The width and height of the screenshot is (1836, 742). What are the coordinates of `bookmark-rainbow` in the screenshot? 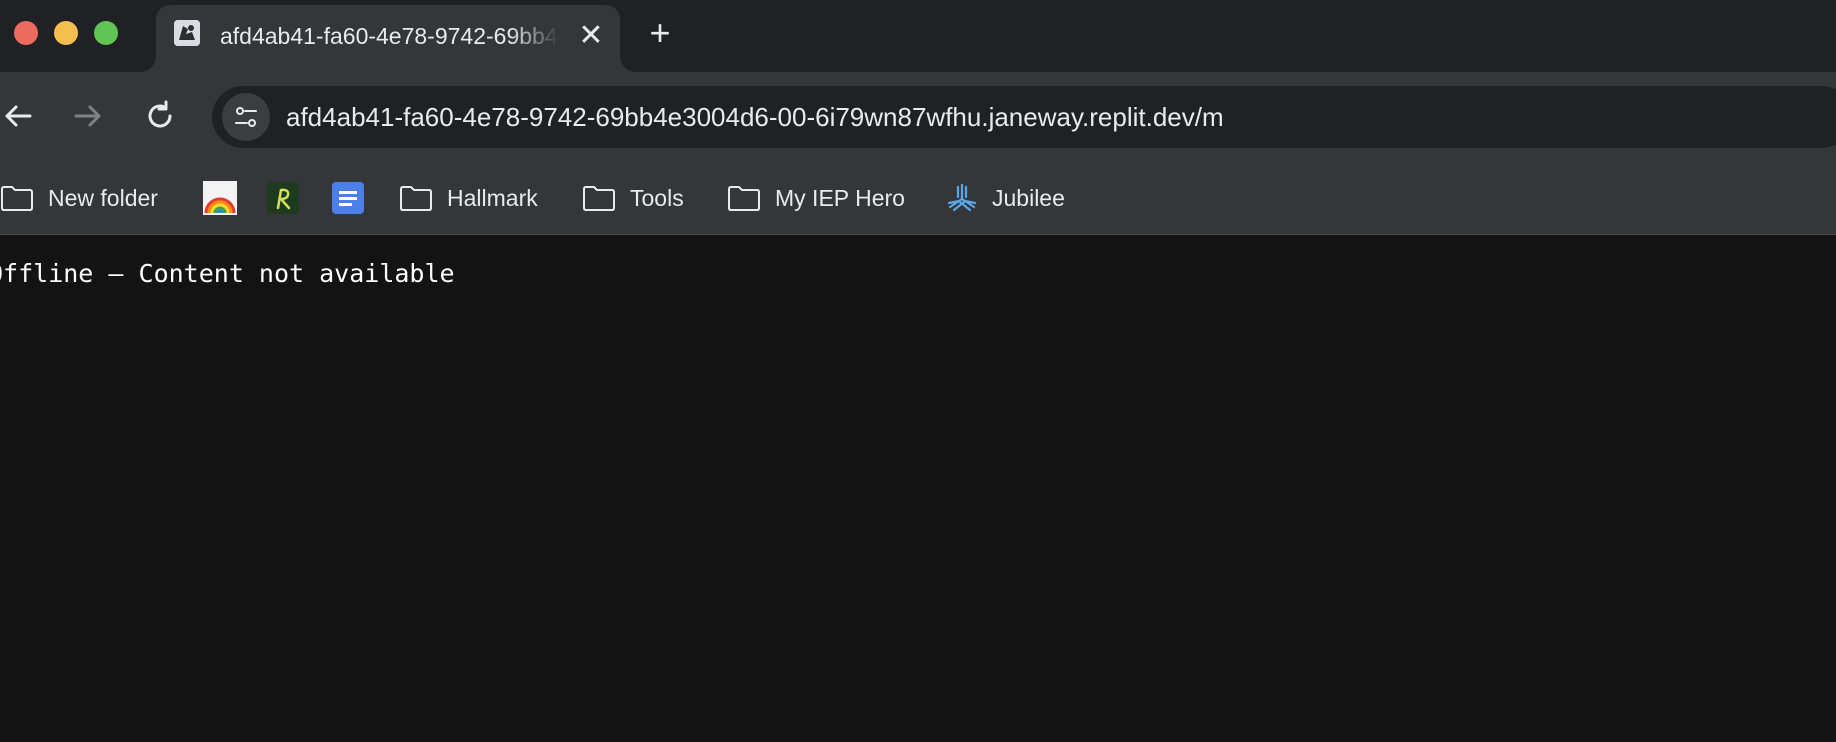 It's located at (220, 198).